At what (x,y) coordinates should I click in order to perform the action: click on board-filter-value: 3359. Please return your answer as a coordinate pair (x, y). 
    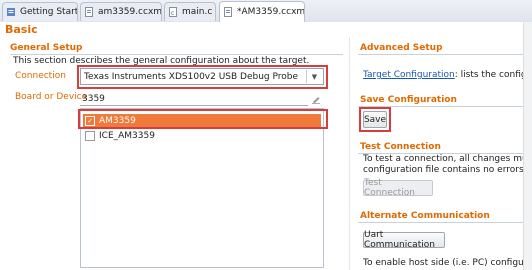
    Looking at the image, I should click on (93, 98).